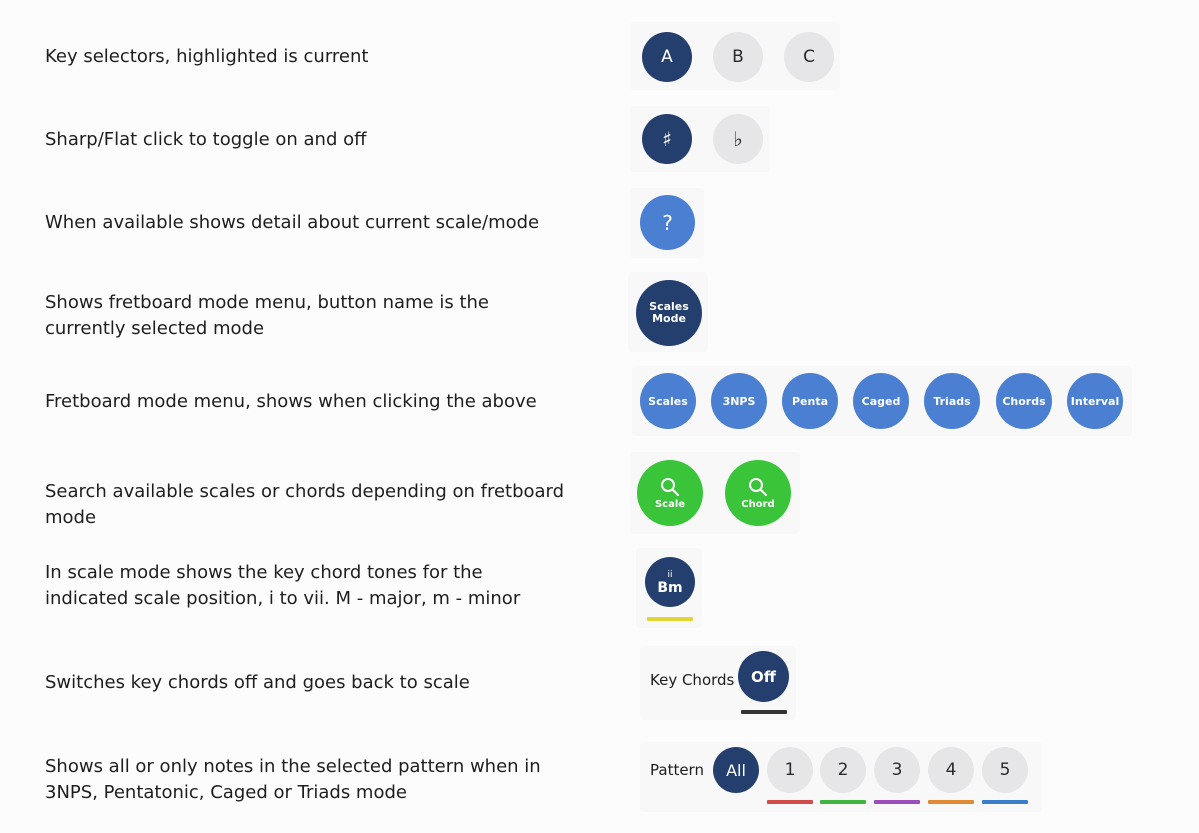 The width and height of the screenshot is (1199, 833). What do you see at coordinates (790, 802) in the screenshot?
I see `pattern-1-underline` at bounding box center [790, 802].